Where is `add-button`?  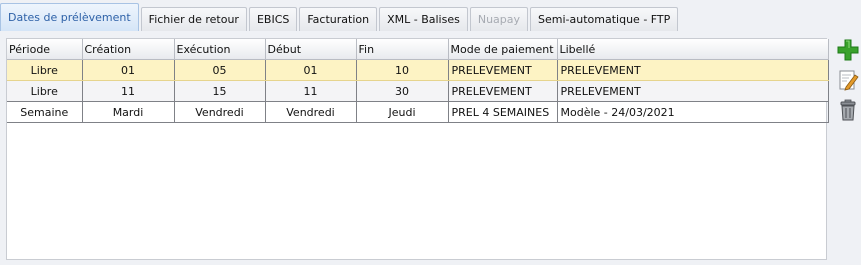 add-button is located at coordinates (848, 50).